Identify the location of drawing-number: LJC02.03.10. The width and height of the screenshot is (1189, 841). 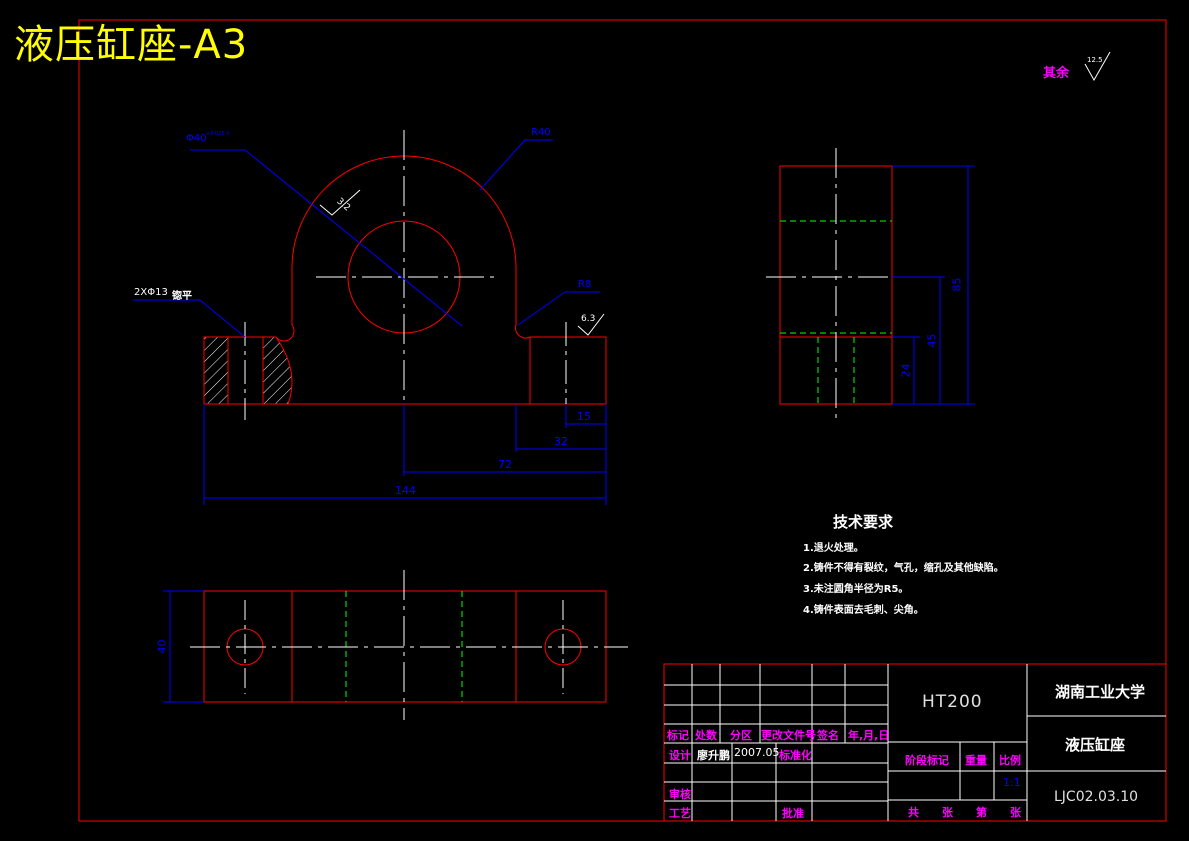
(1096, 797).